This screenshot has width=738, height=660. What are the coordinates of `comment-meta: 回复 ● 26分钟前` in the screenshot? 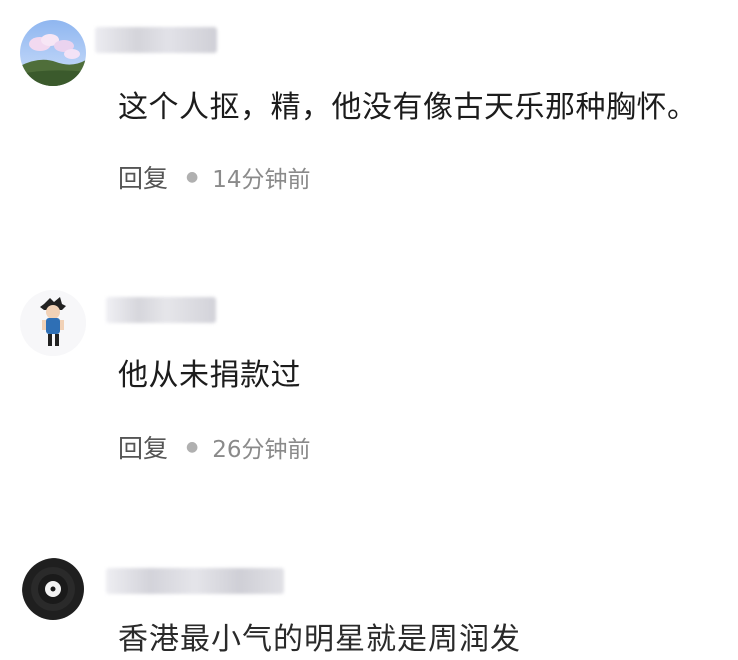 It's located at (214, 447).